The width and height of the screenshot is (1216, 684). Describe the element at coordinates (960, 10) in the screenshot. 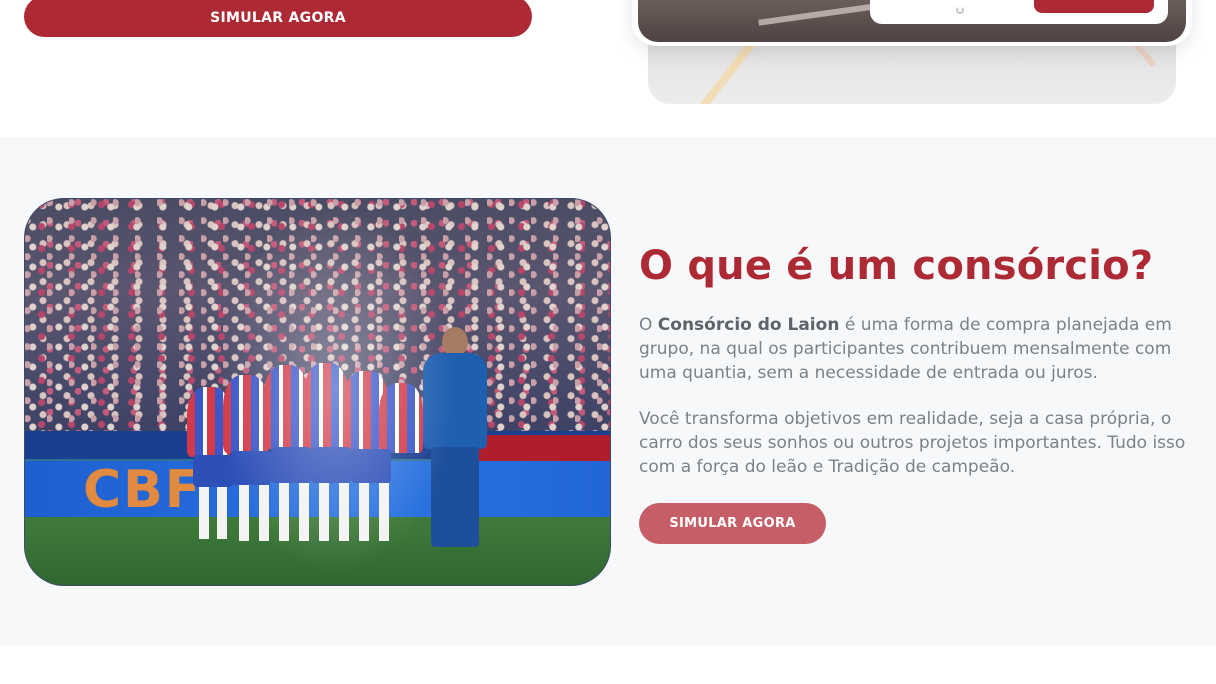

I see `loading-icon` at that location.